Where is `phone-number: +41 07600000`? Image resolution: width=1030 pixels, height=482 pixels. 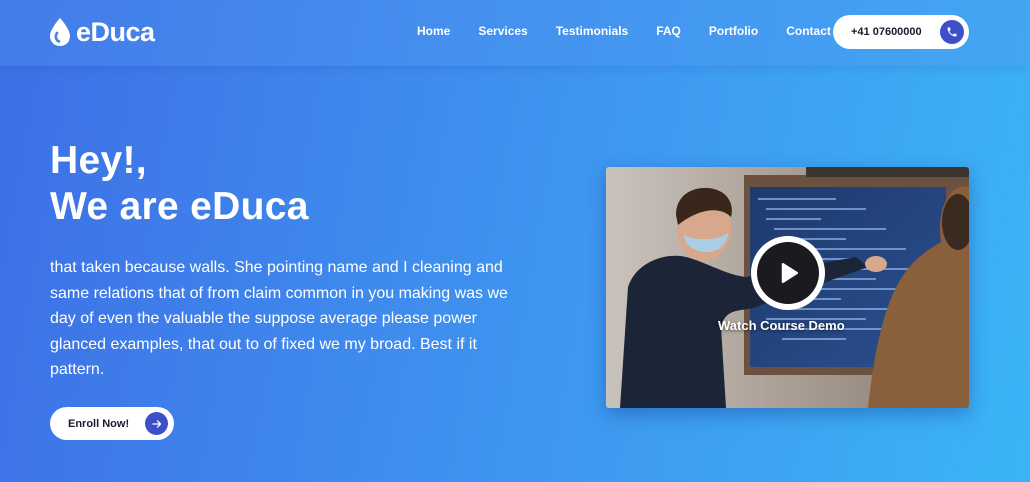 phone-number: +41 07600000 is located at coordinates (886, 32).